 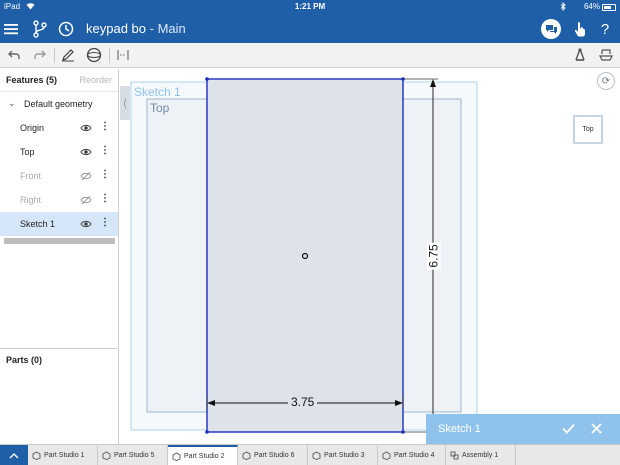 What do you see at coordinates (563, 7) in the screenshot?
I see `bluetooth-icon` at bounding box center [563, 7].